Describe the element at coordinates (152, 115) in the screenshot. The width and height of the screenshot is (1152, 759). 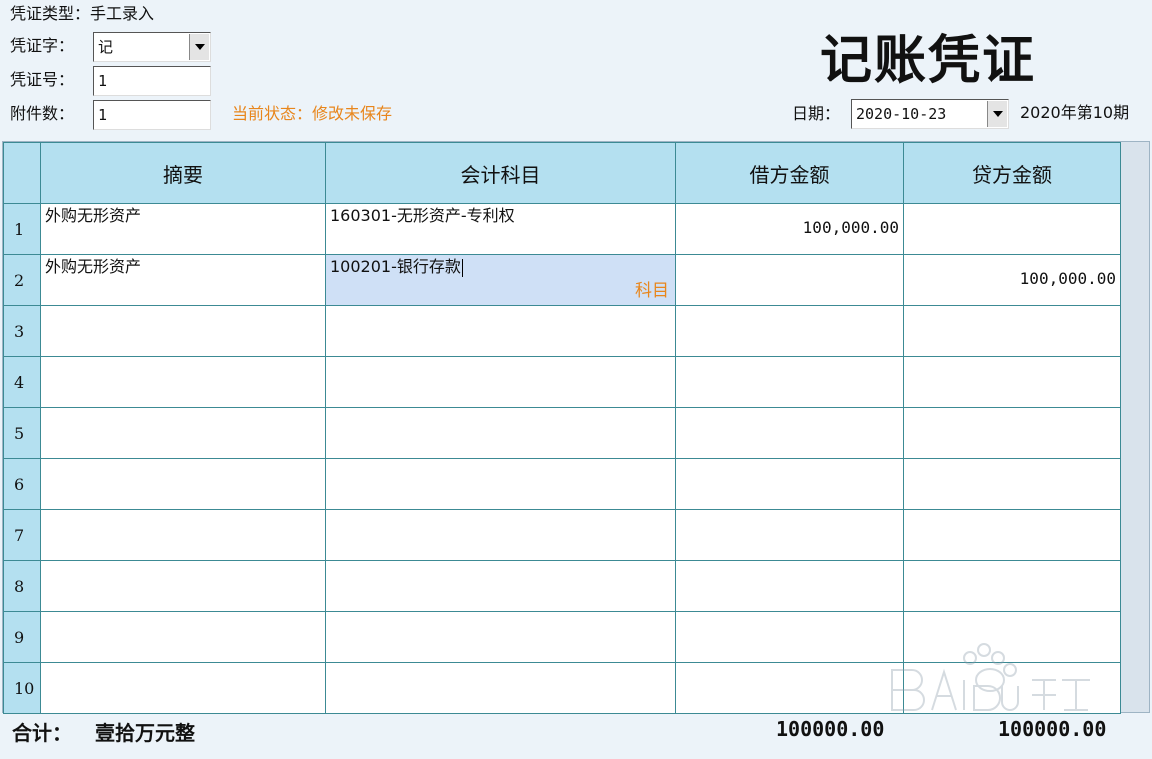
I see `attach-count-input: 1` at that location.